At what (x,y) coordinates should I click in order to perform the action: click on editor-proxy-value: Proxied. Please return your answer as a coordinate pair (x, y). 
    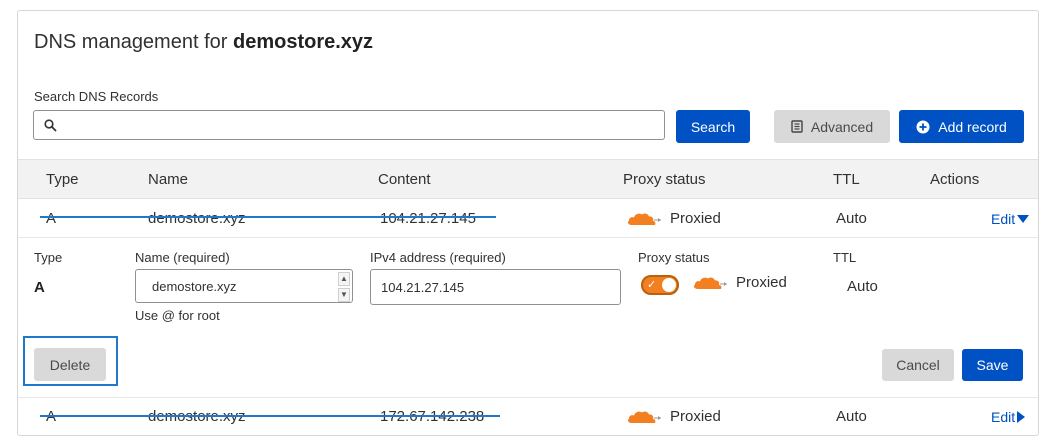
    Looking at the image, I should click on (761, 282).